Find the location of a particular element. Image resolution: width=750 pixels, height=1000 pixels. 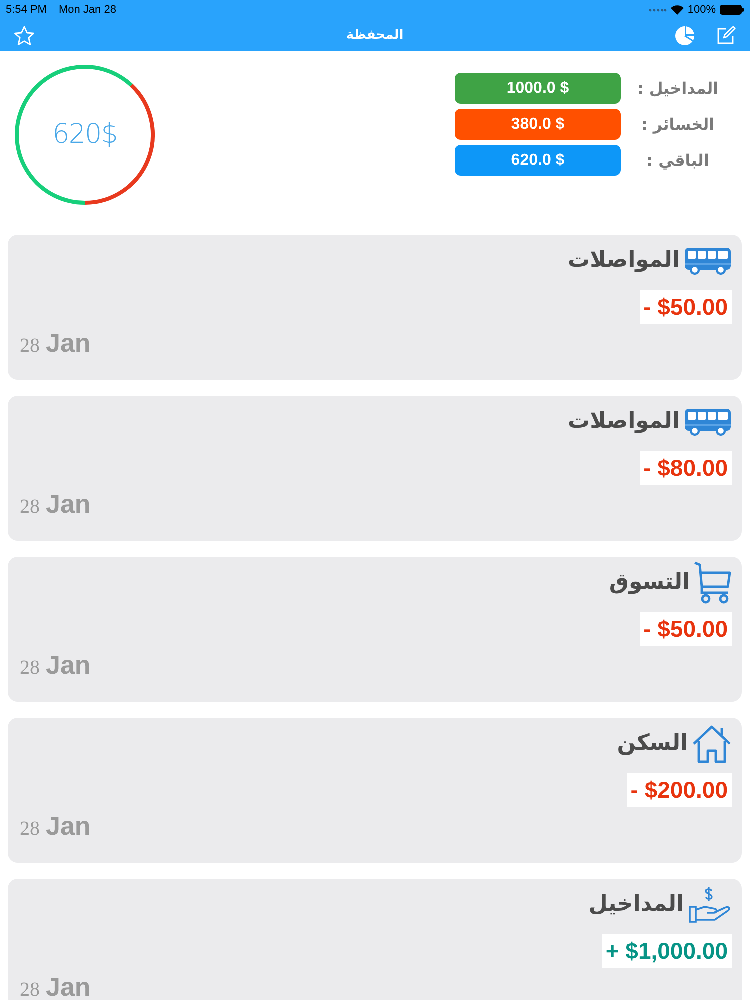

transaction-title: المداخيل is located at coordinates (636, 905).